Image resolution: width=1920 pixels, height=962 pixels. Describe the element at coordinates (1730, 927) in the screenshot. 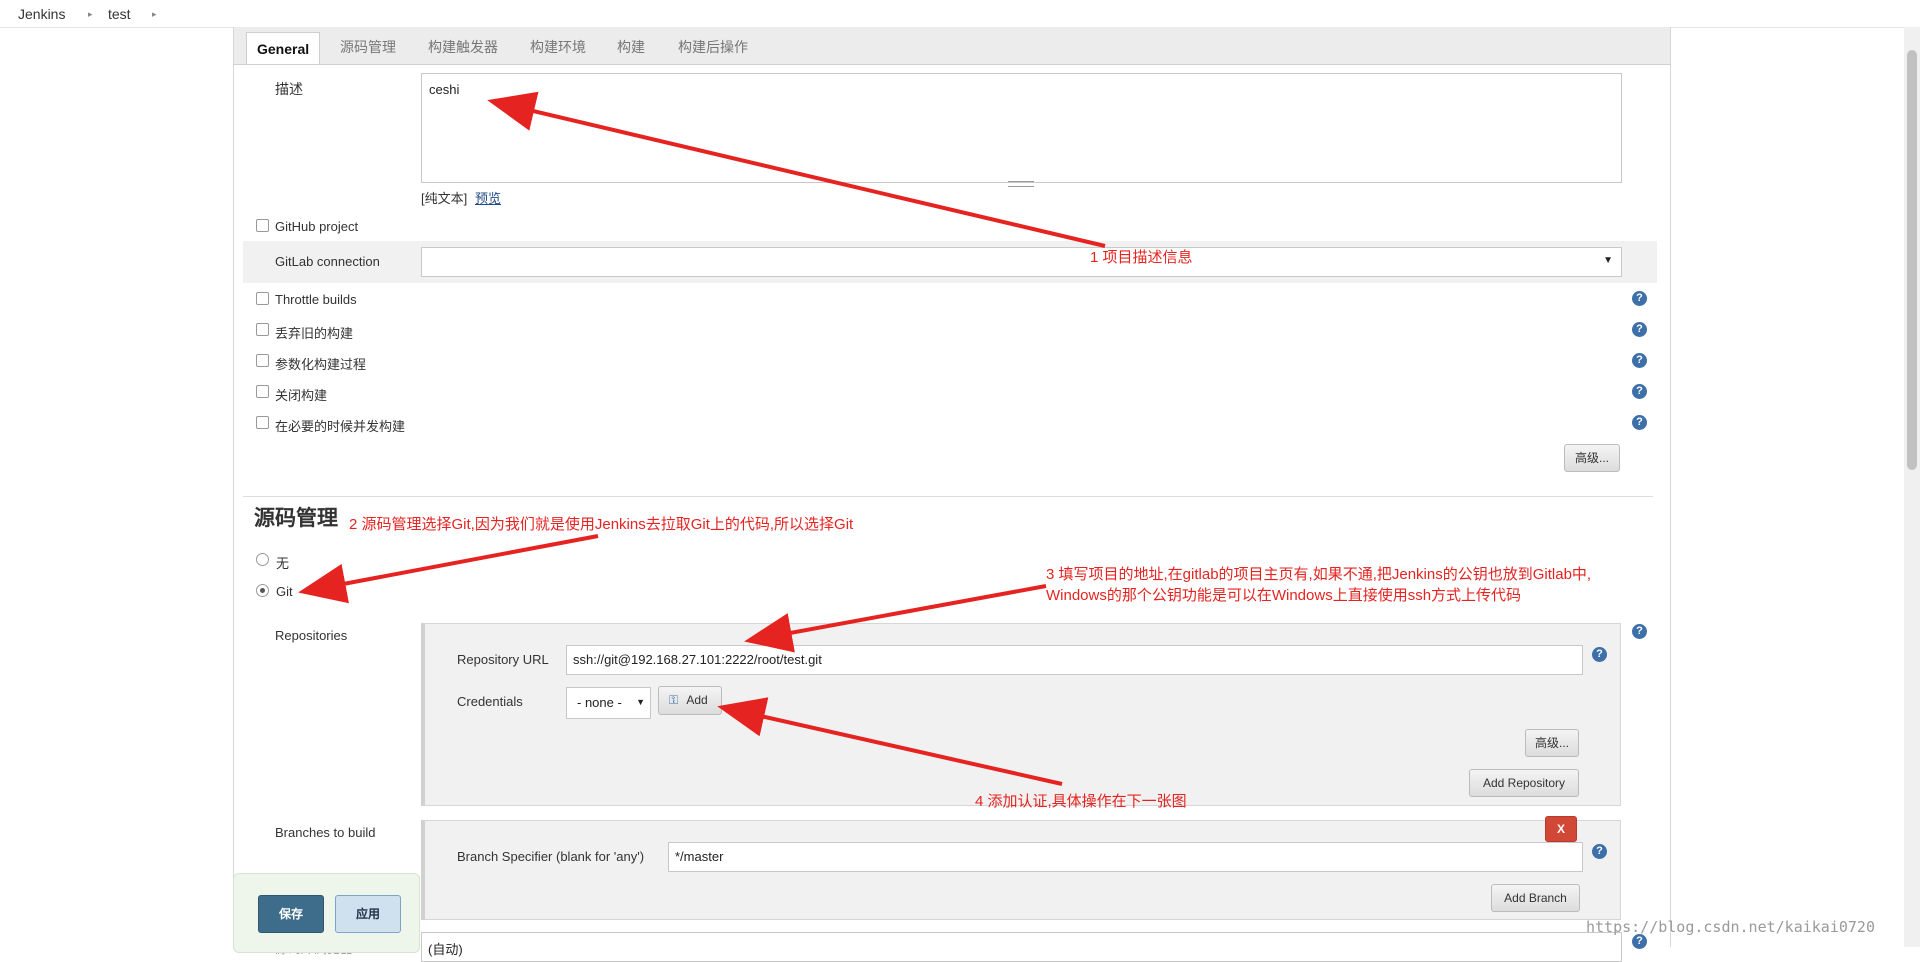

I see `watermark: https://blog.csdn.net/kaikai0720` at that location.